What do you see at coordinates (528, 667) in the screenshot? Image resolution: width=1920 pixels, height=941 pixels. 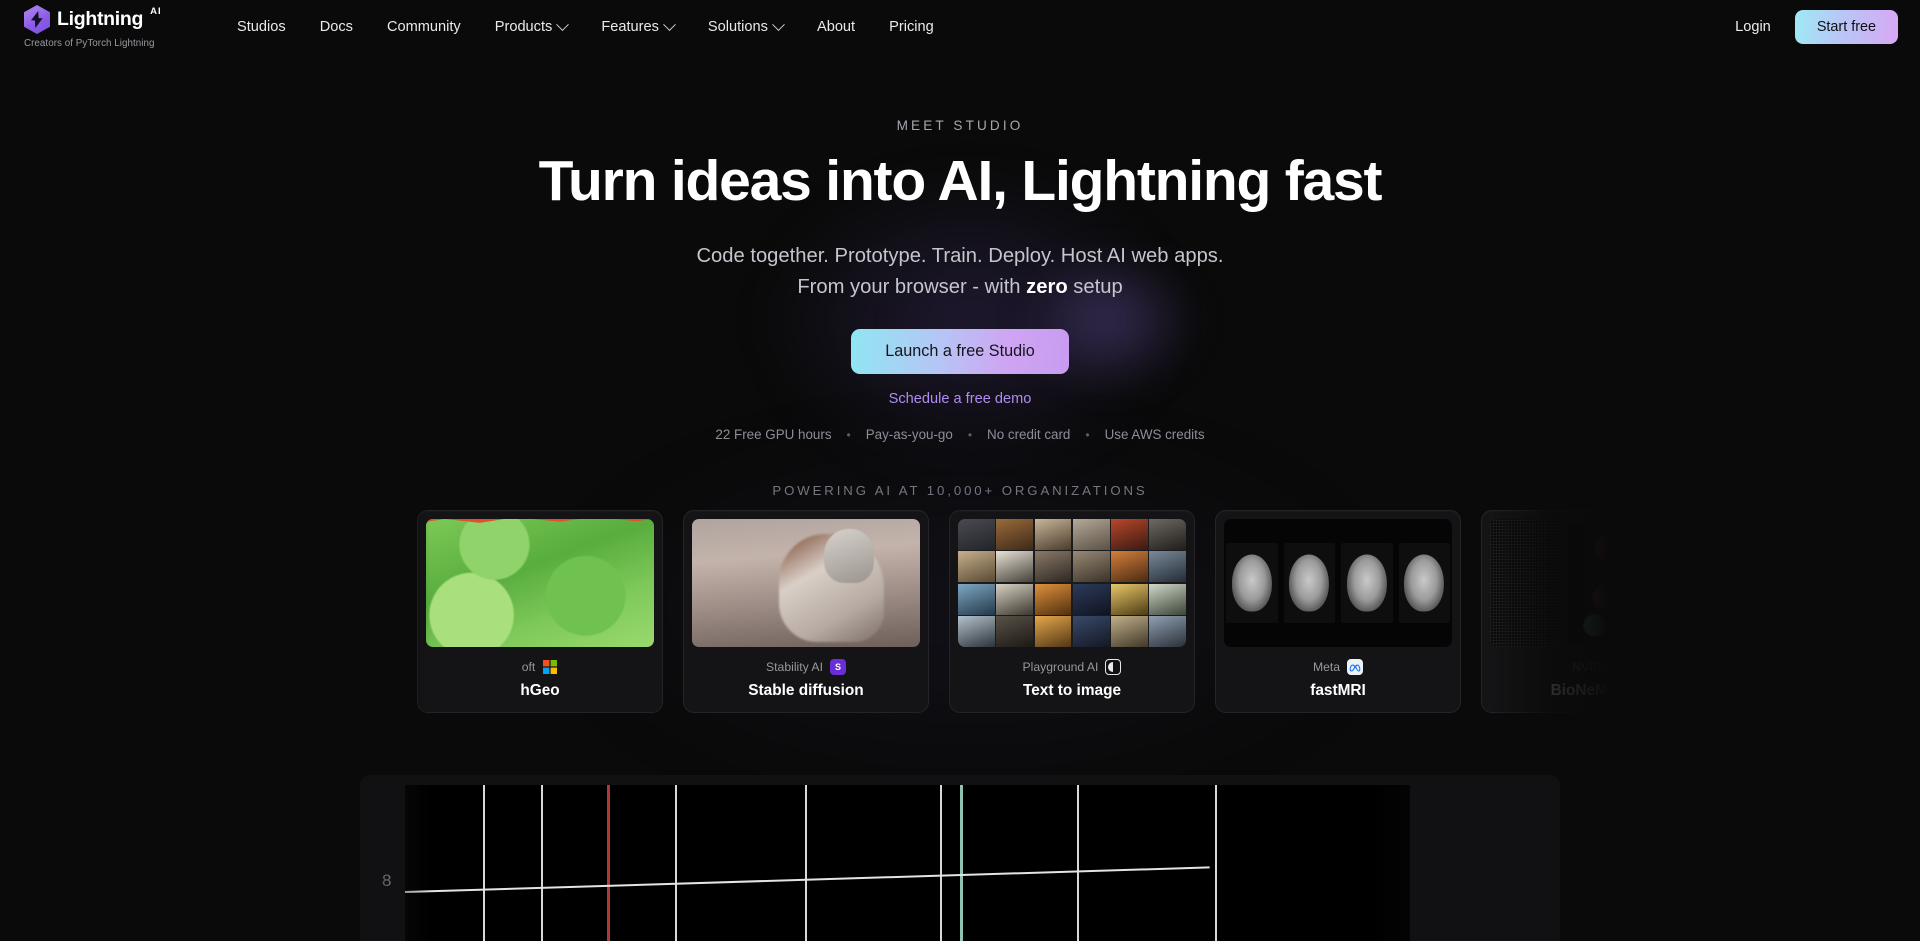 I see `card-vendor: oft` at bounding box center [528, 667].